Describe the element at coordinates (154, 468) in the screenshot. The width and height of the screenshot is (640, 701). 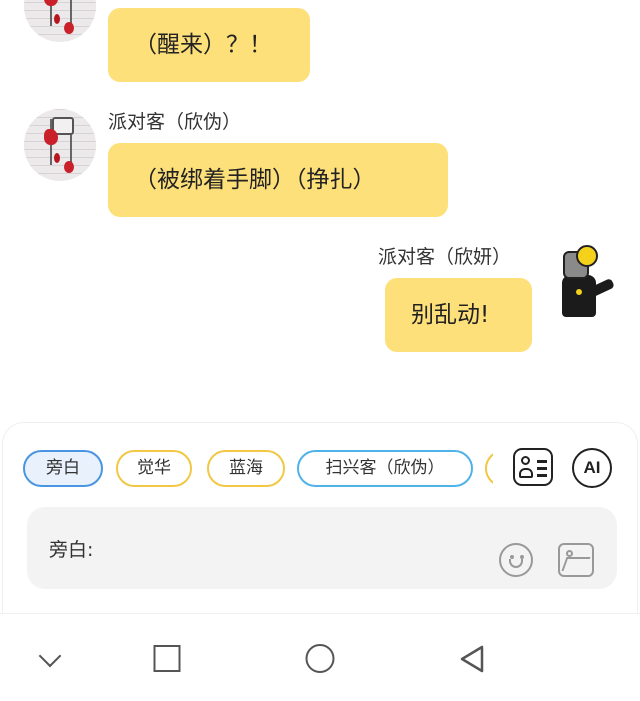
I see `role-chip: 觉华` at that location.